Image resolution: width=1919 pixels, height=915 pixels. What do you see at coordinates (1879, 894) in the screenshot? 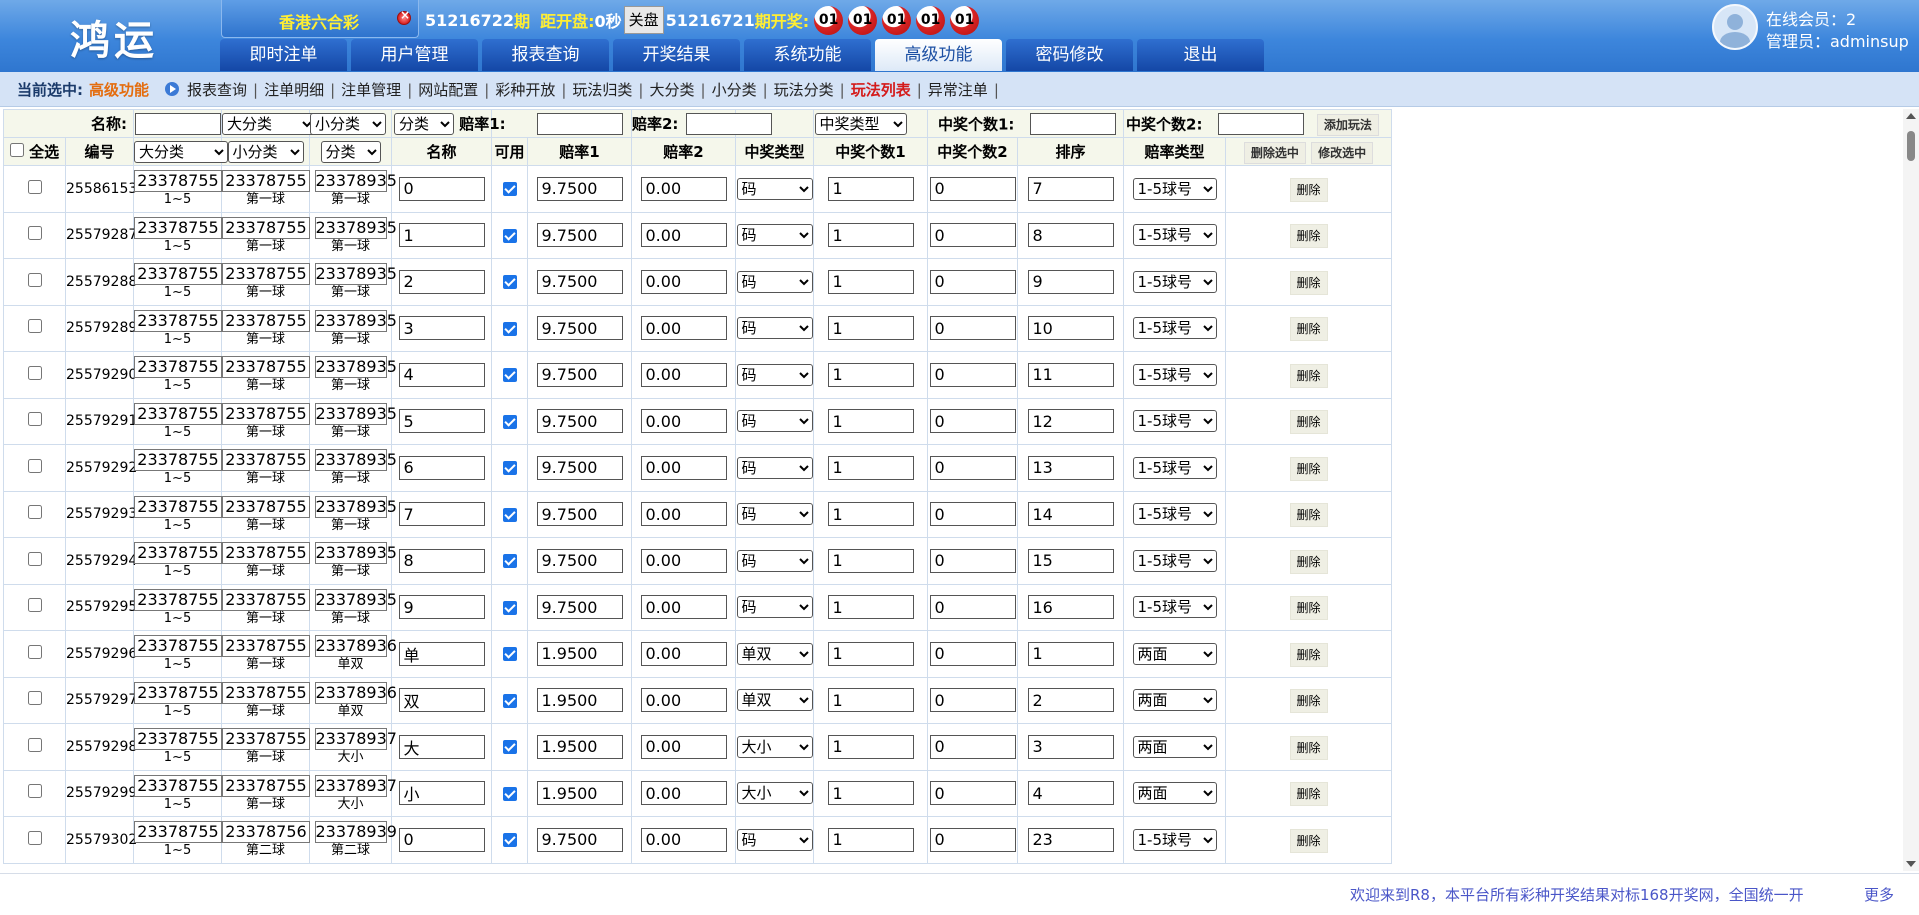
I see `more-link: 更多` at bounding box center [1879, 894].